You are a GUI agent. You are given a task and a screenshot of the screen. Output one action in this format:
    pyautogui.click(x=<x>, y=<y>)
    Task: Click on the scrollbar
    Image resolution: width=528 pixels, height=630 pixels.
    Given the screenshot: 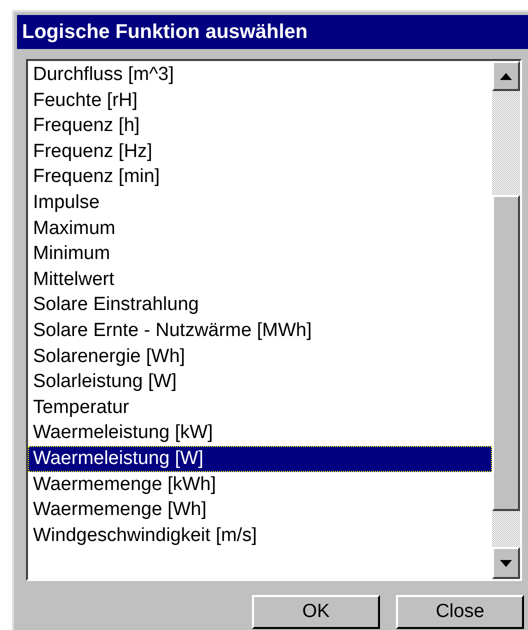 What is the action you would take?
    pyautogui.click(x=506, y=320)
    